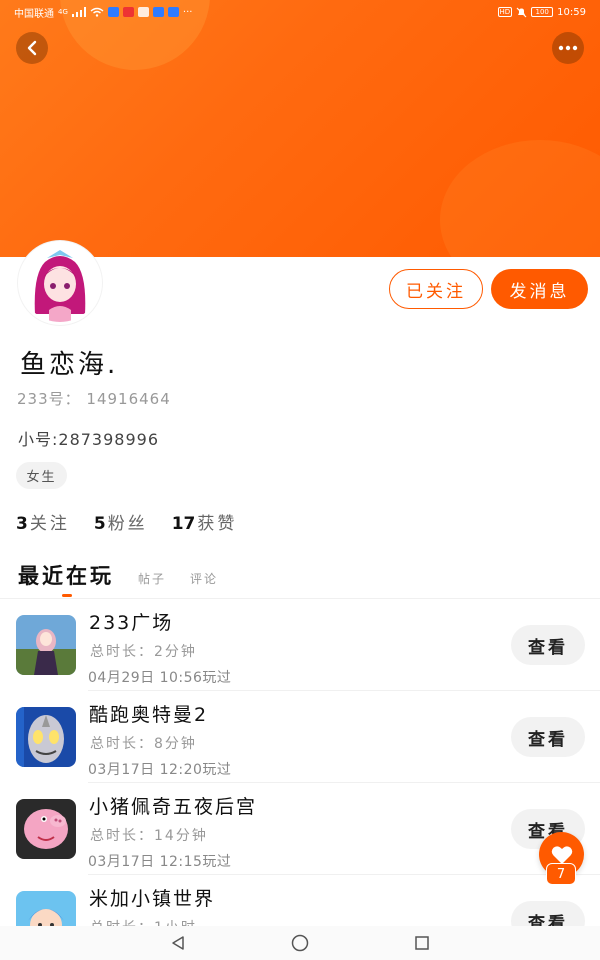 The height and width of the screenshot is (960, 600). What do you see at coordinates (67, 595) in the screenshot?
I see `active-tab-indicator` at bounding box center [67, 595].